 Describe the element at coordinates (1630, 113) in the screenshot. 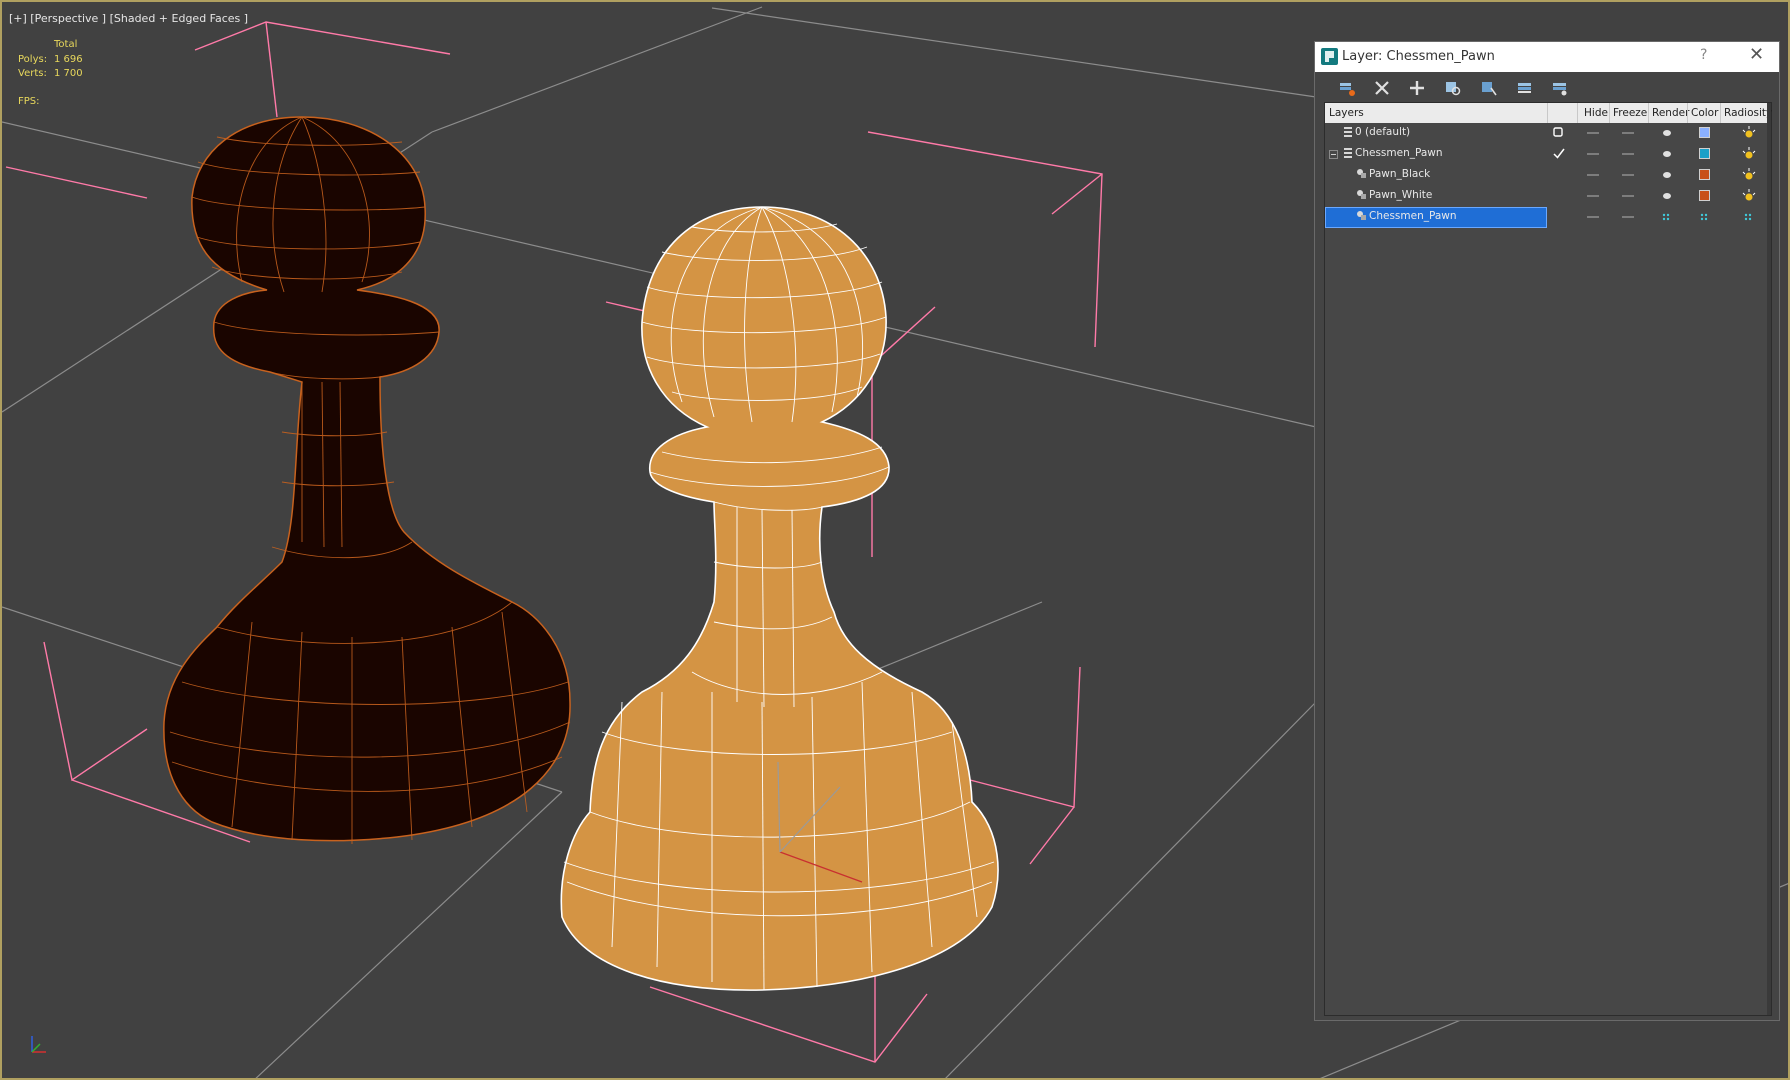

I see `column-freeze: Freeze` at that location.